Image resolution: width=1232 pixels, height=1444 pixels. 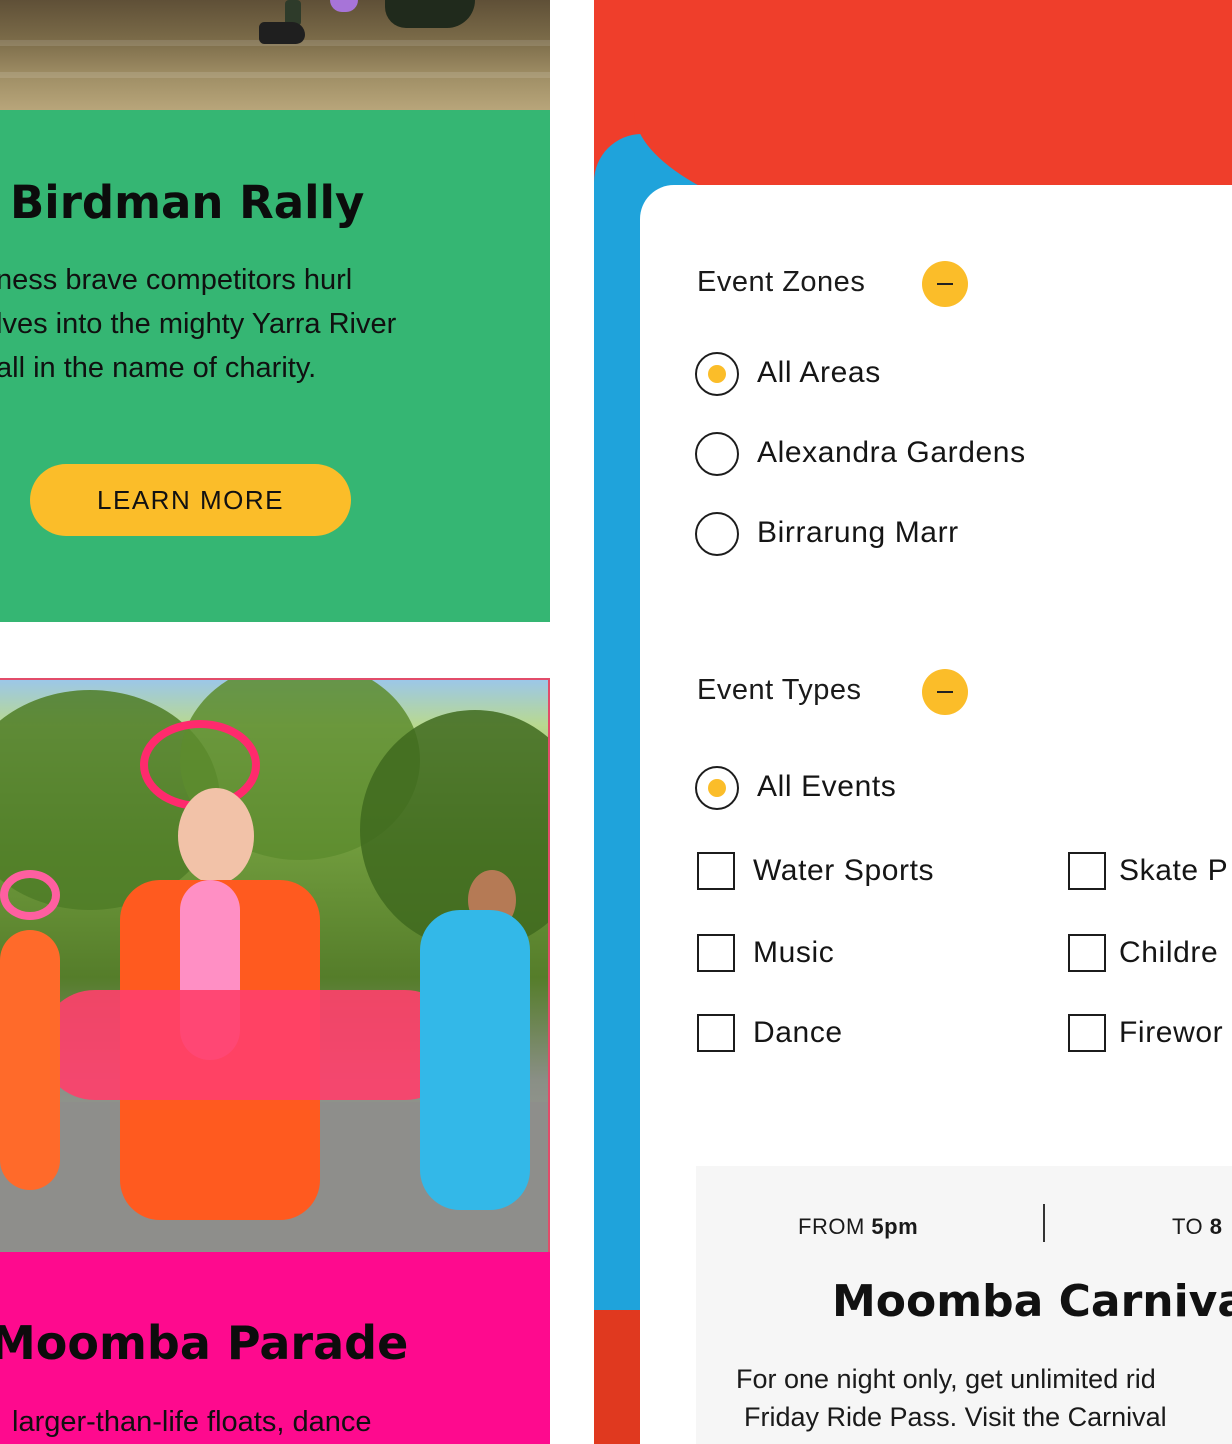 I want to click on event-description-line: Friday Ride Pass. Visit the Carnival, so click(x=955, y=1417).